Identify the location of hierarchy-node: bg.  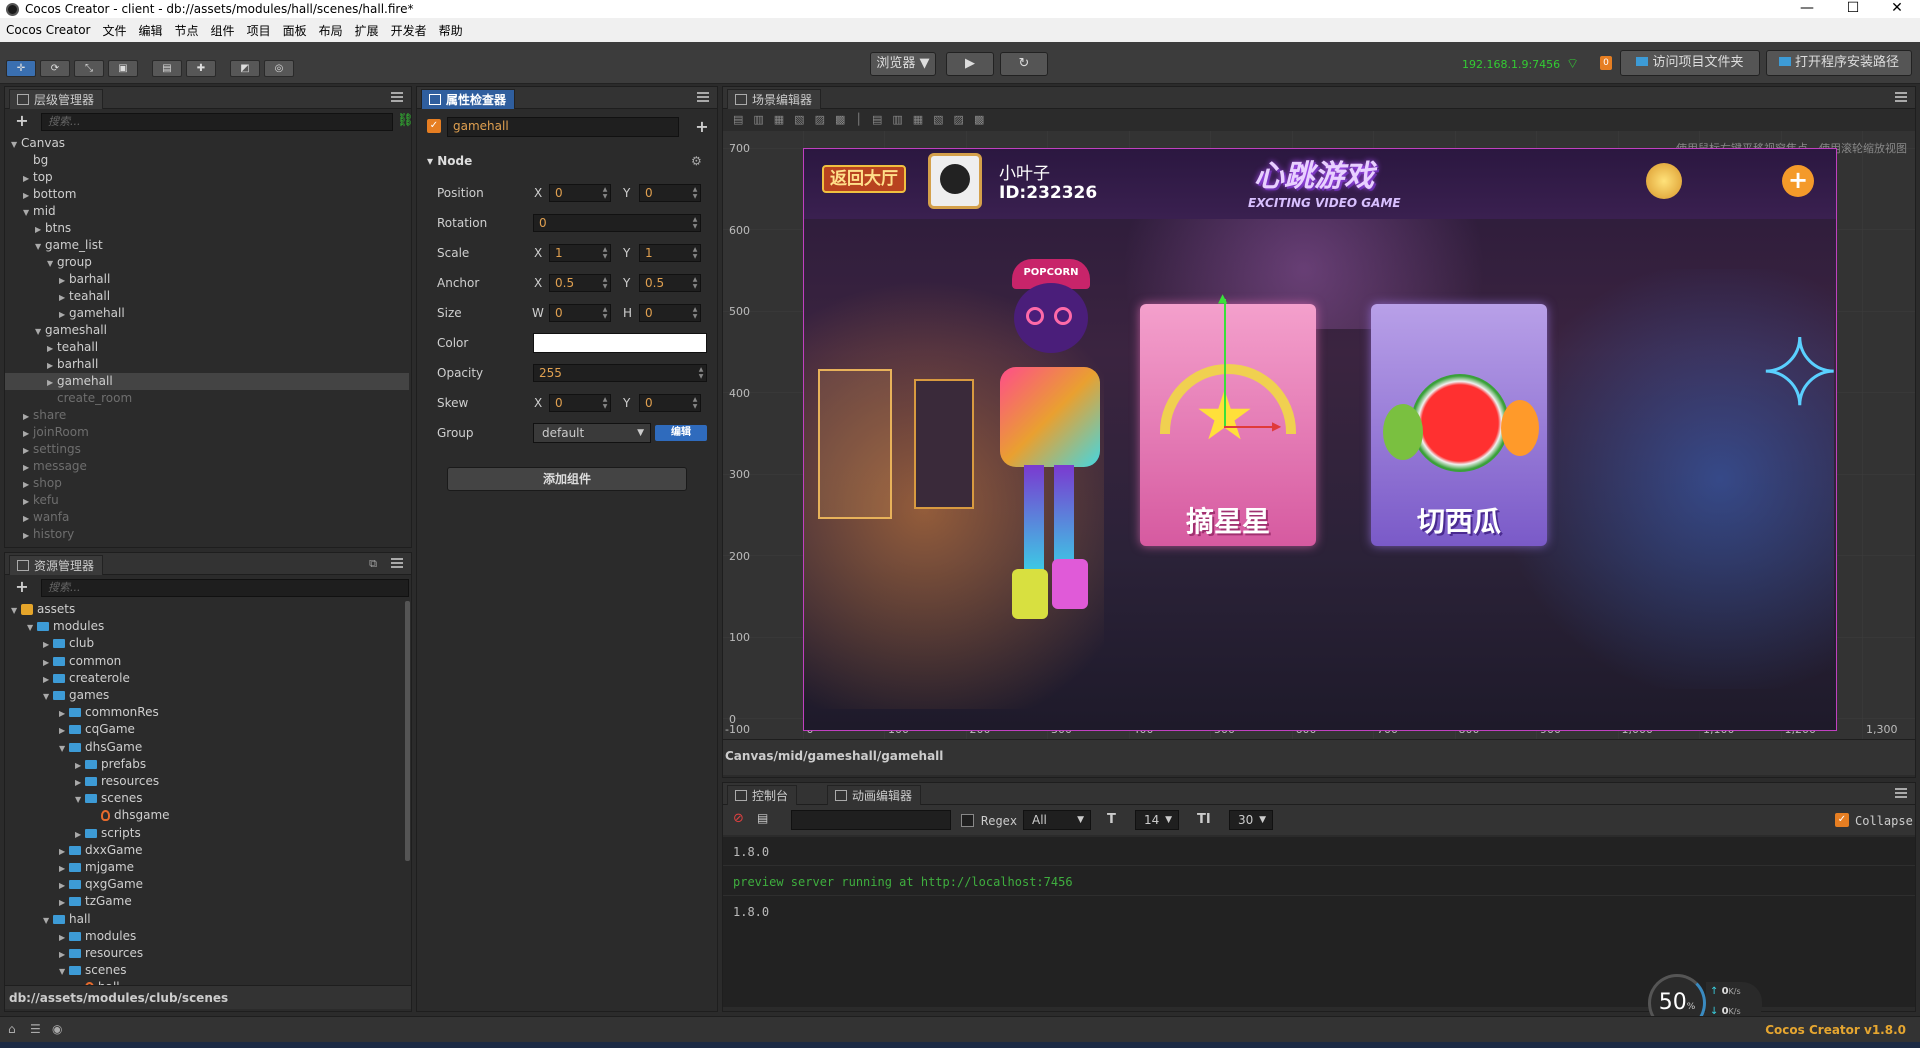
(207, 160).